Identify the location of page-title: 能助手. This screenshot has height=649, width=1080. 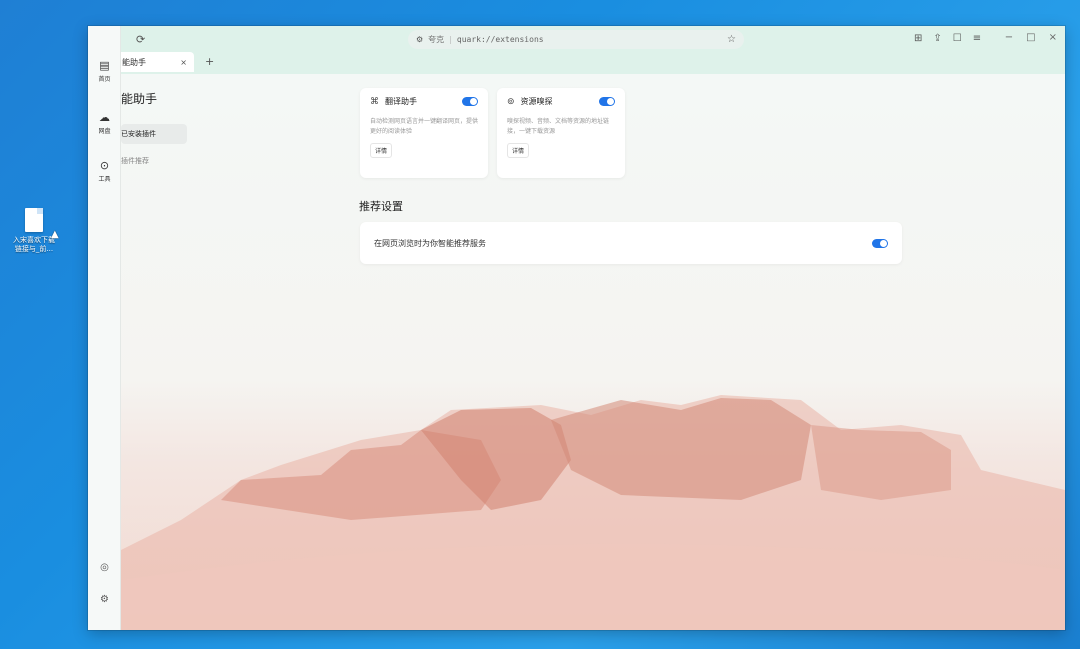
(139, 99).